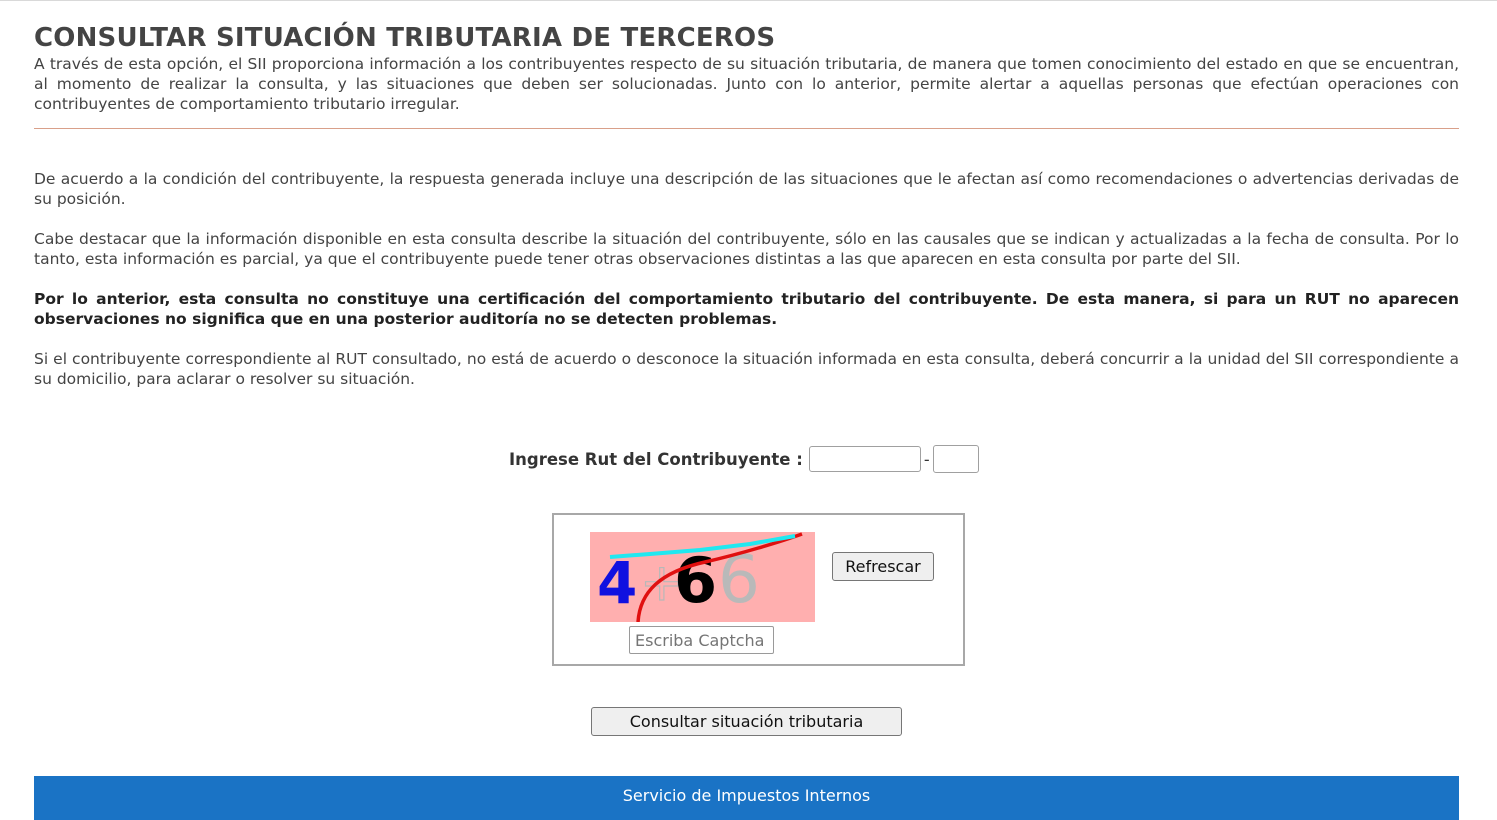 The height and width of the screenshot is (820, 1497). What do you see at coordinates (955, 459) in the screenshot?
I see `rut-dv-input` at bounding box center [955, 459].